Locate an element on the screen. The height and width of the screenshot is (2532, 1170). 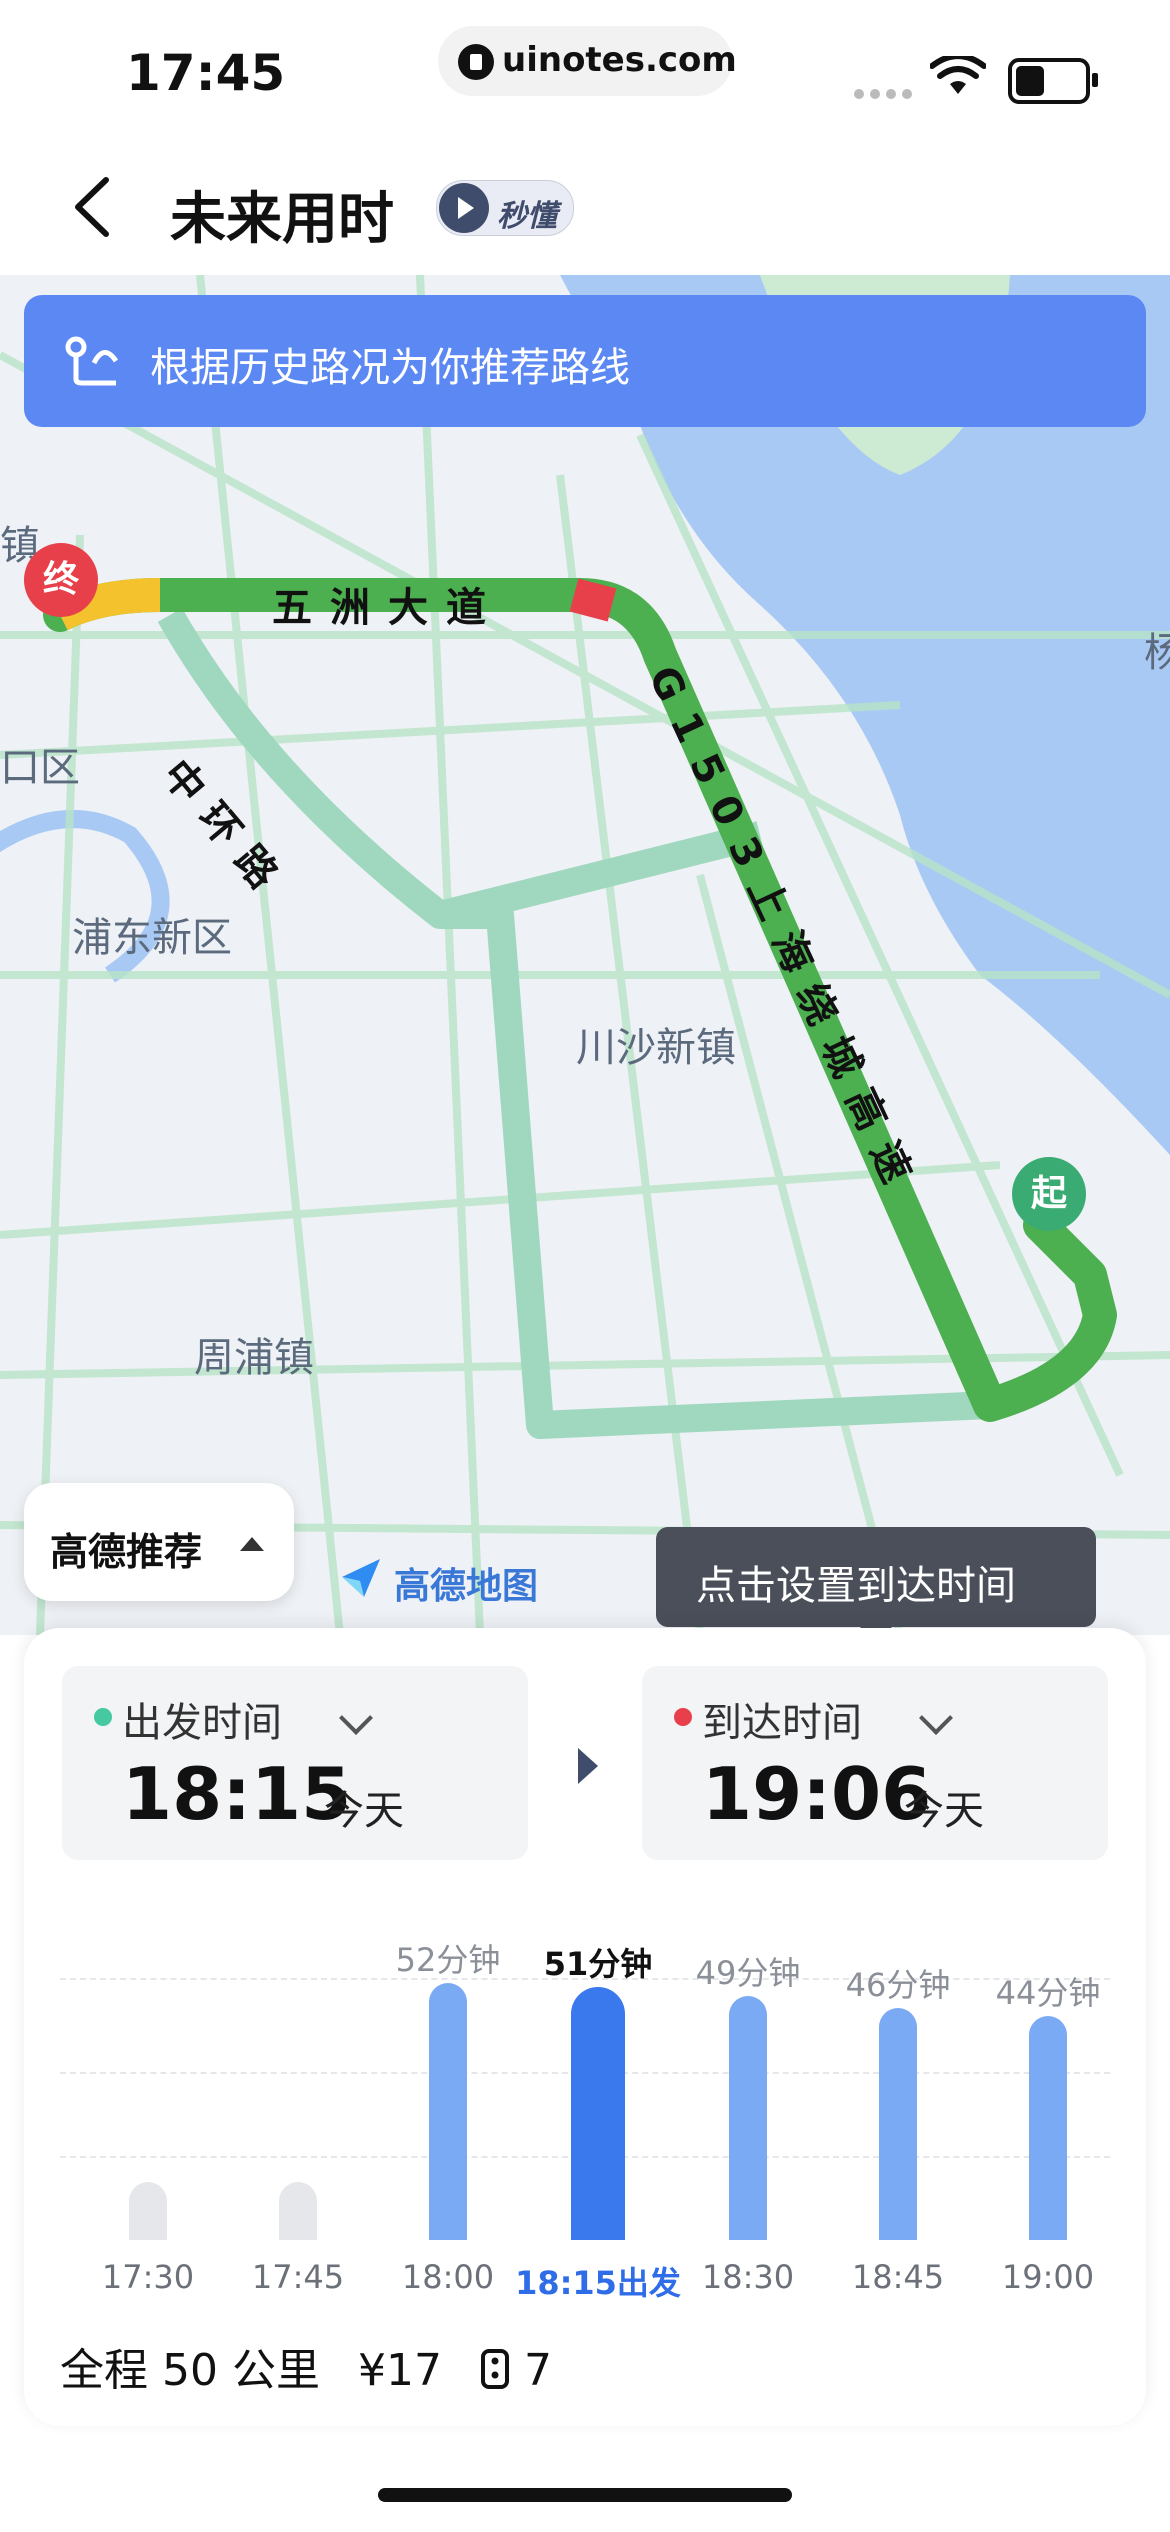
title-bar: 未来用时 秒懂 is located at coordinates (585, 207).